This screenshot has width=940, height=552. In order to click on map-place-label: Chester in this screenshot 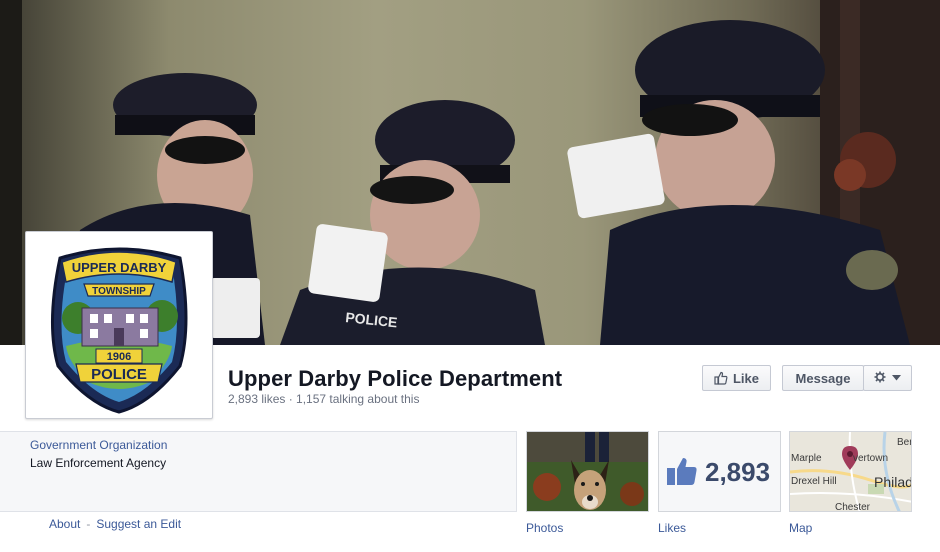, I will do `click(853, 507)`.